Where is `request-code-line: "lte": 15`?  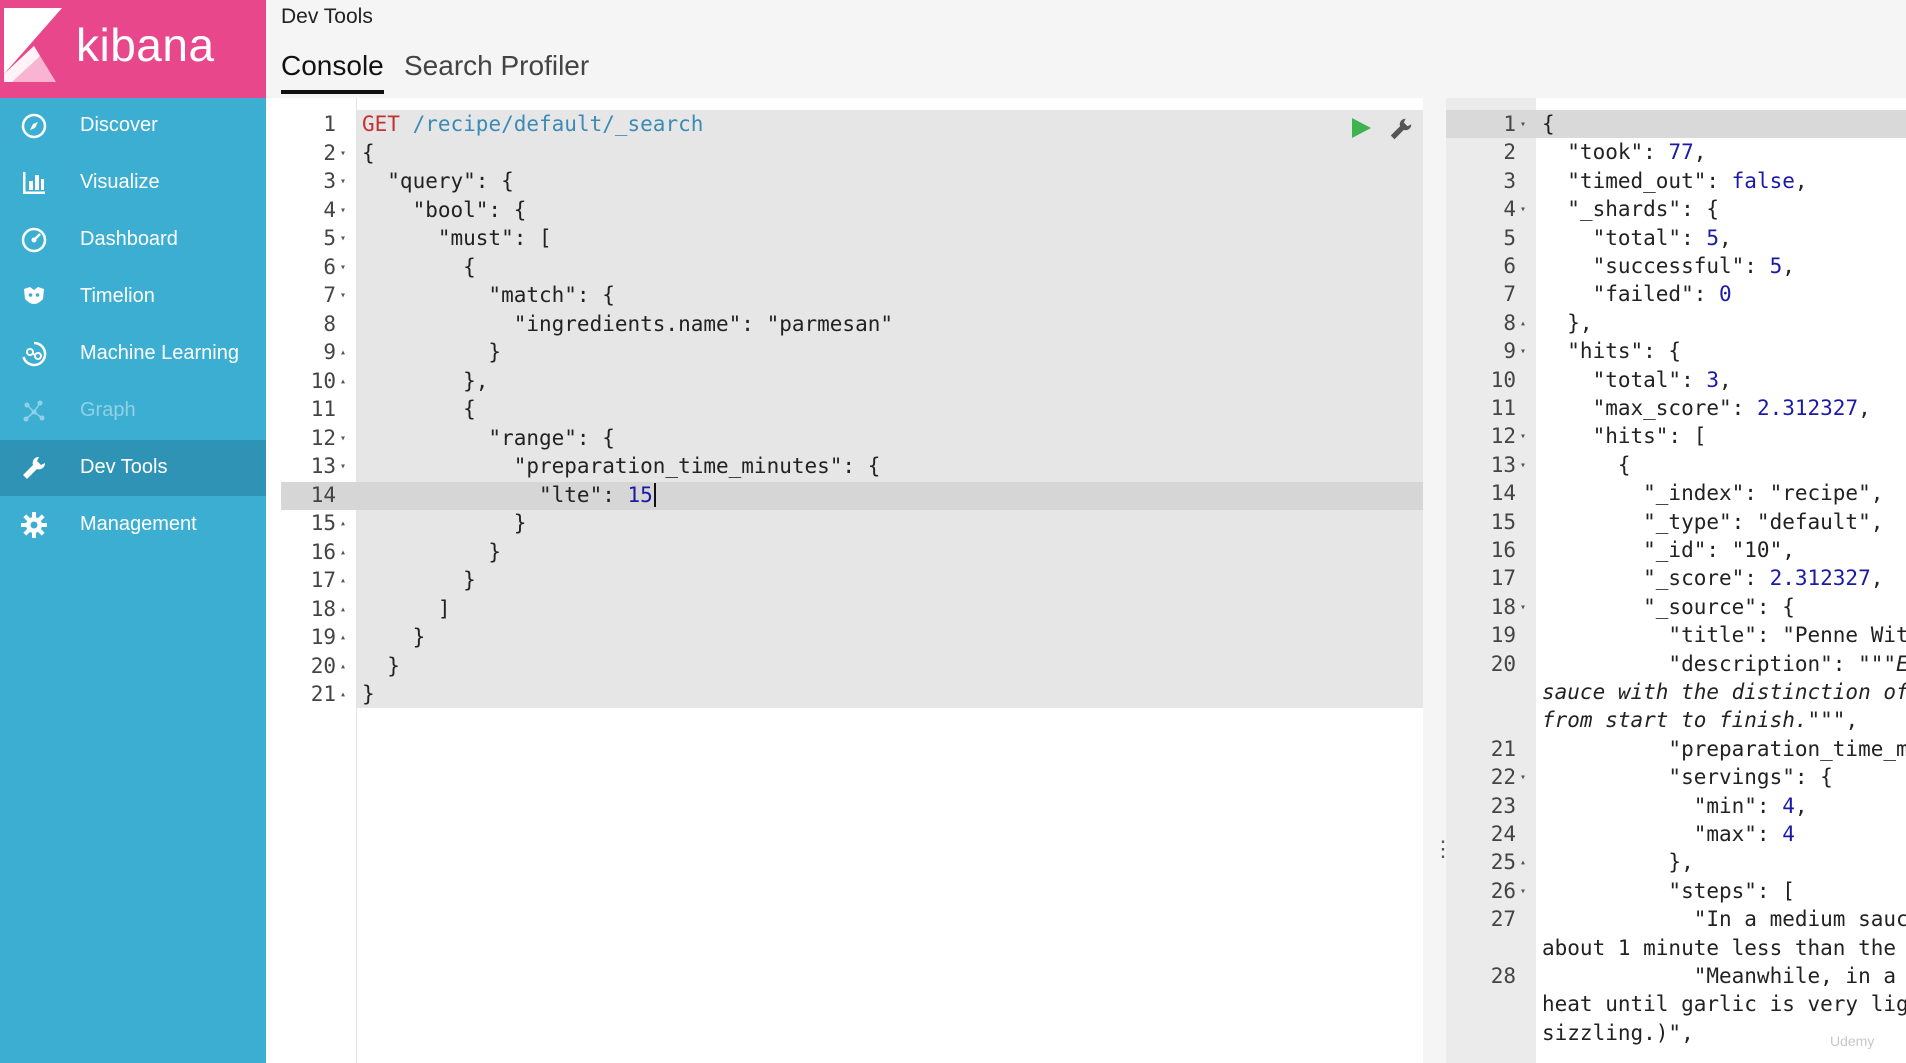 request-code-line: "lte": 15 is located at coordinates (509, 495).